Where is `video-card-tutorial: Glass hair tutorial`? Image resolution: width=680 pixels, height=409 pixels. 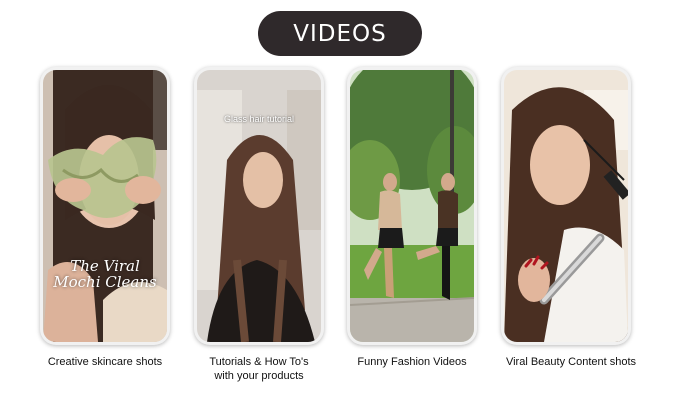 video-card-tutorial: Glass hair tutorial is located at coordinates (259, 206).